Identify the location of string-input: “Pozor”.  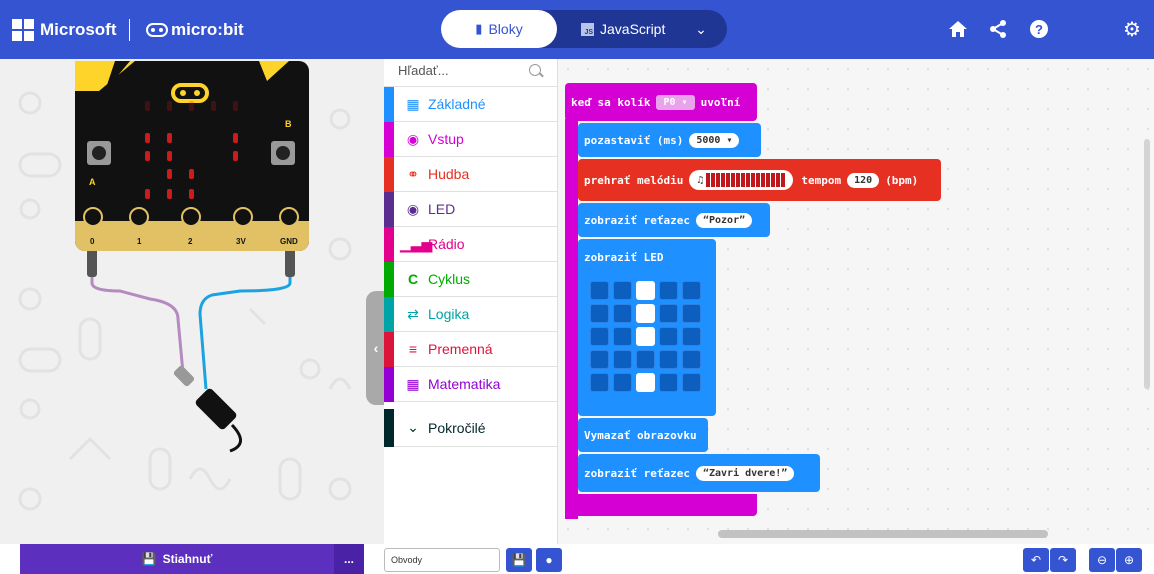
(724, 220).